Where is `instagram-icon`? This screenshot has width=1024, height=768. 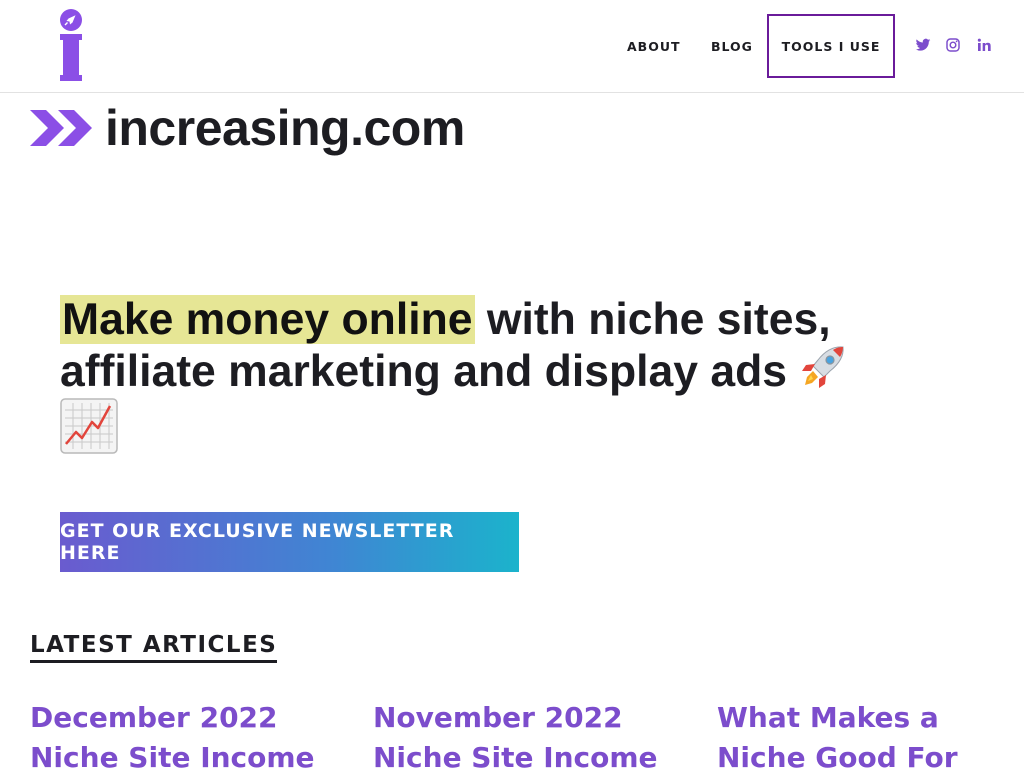 instagram-icon is located at coordinates (953, 45).